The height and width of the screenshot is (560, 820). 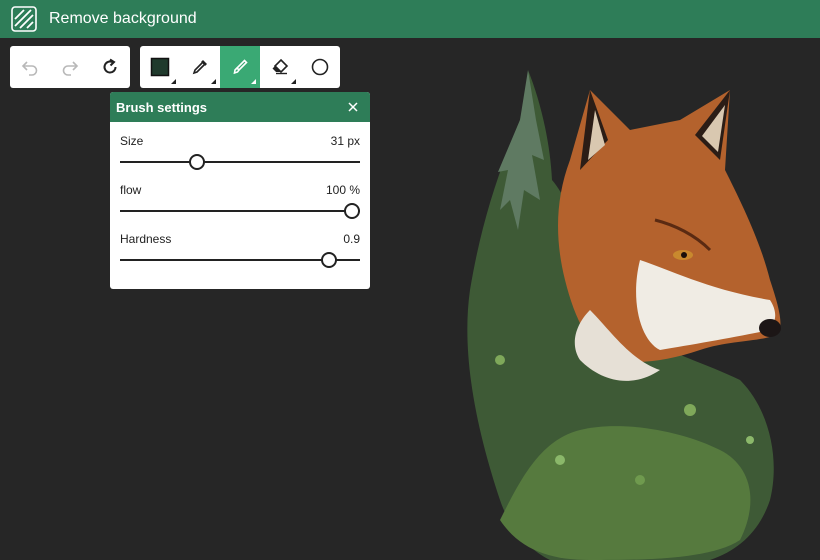 I want to click on brush-settings-title: Brush settings, so click(x=162, y=107).